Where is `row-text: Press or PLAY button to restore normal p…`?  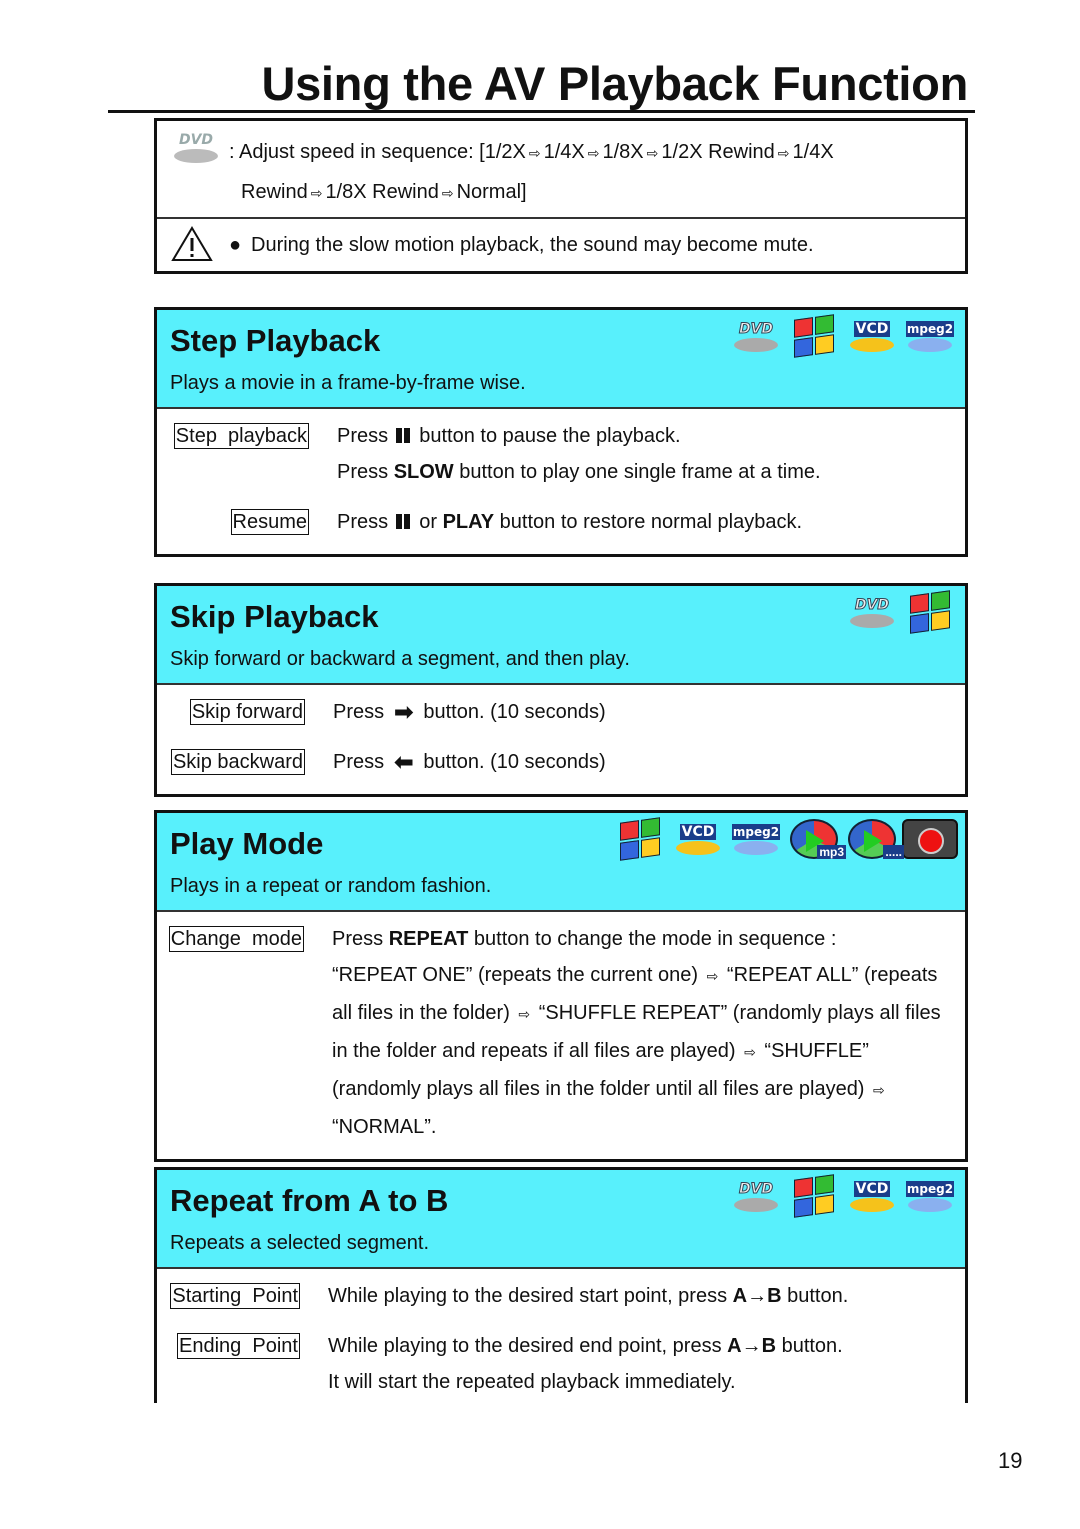
row-text: Press or PLAY button to restore normal p… is located at coordinates (569, 522).